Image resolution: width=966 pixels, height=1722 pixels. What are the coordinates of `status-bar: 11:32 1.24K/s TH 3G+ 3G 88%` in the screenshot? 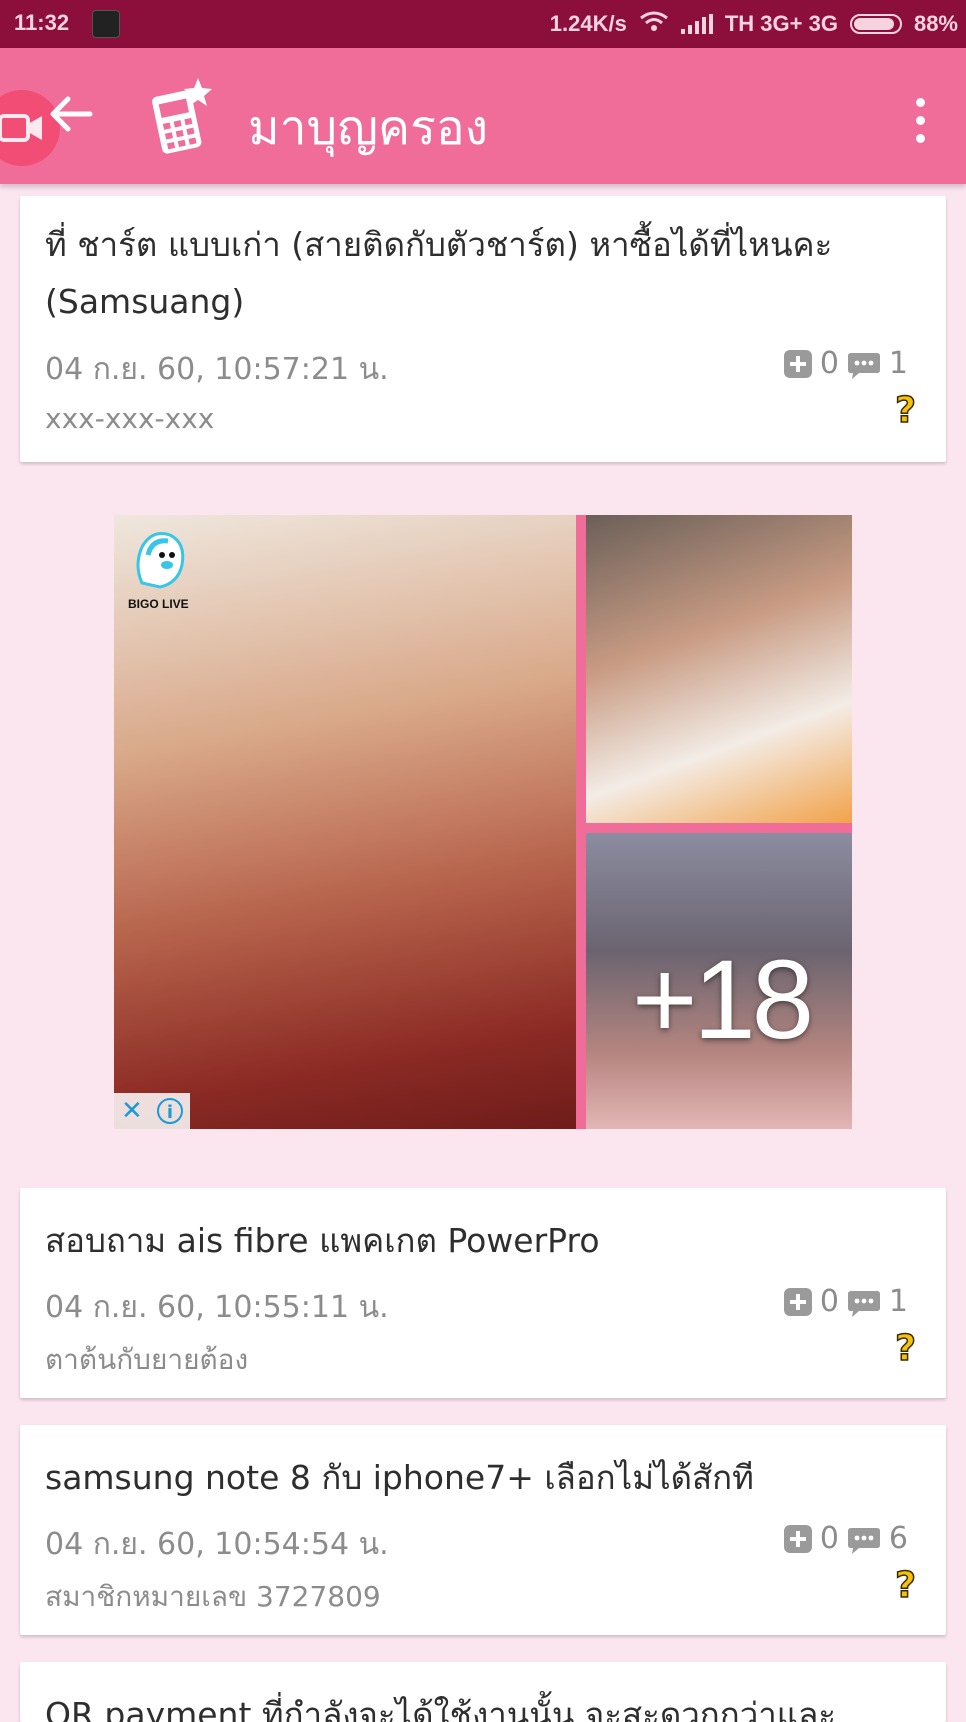 It's located at (483, 24).